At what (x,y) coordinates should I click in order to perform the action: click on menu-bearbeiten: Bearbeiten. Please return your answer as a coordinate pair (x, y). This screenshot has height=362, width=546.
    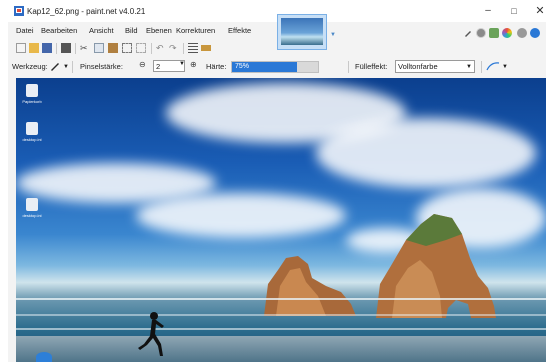
    Looking at the image, I should click on (59, 30).